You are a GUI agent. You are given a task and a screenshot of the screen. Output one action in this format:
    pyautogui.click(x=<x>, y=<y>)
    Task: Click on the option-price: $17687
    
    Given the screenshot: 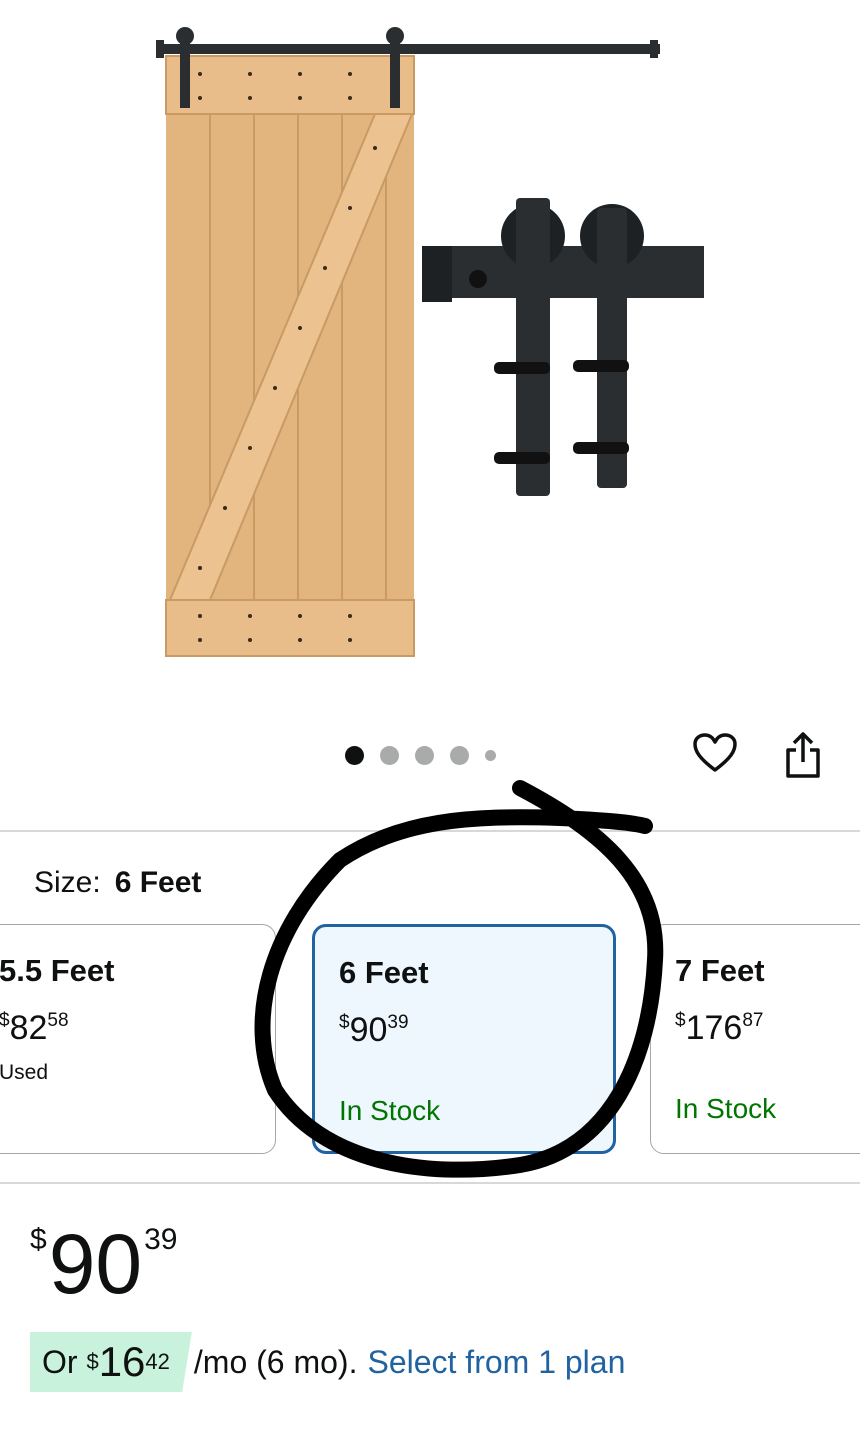 What is the action you would take?
    pyautogui.click(x=719, y=1028)
    